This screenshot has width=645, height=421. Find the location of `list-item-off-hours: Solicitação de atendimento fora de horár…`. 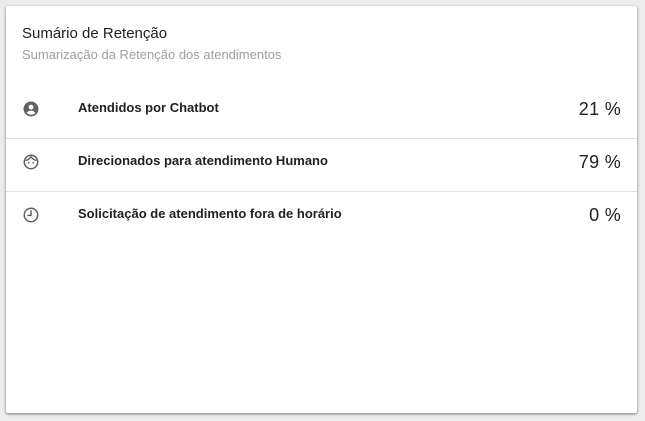

list-item-off-hours: Solicitação de atendimento fora de horár… is located at coordinates (321, 218).